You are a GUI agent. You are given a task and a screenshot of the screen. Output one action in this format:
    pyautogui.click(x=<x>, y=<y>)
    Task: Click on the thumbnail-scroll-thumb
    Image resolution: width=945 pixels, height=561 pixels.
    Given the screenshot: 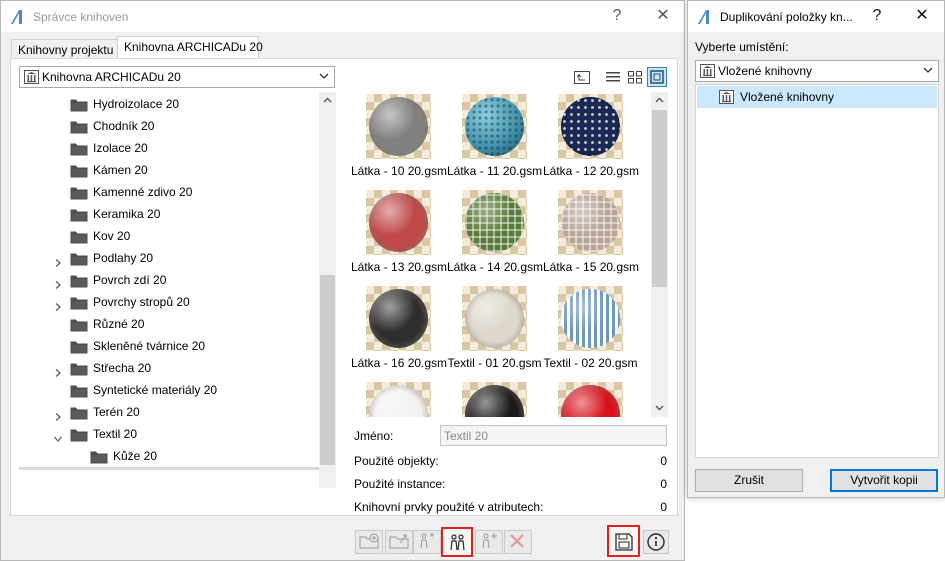 What is the action you would take?
    pyautogui.click(x=659, y=198)
    